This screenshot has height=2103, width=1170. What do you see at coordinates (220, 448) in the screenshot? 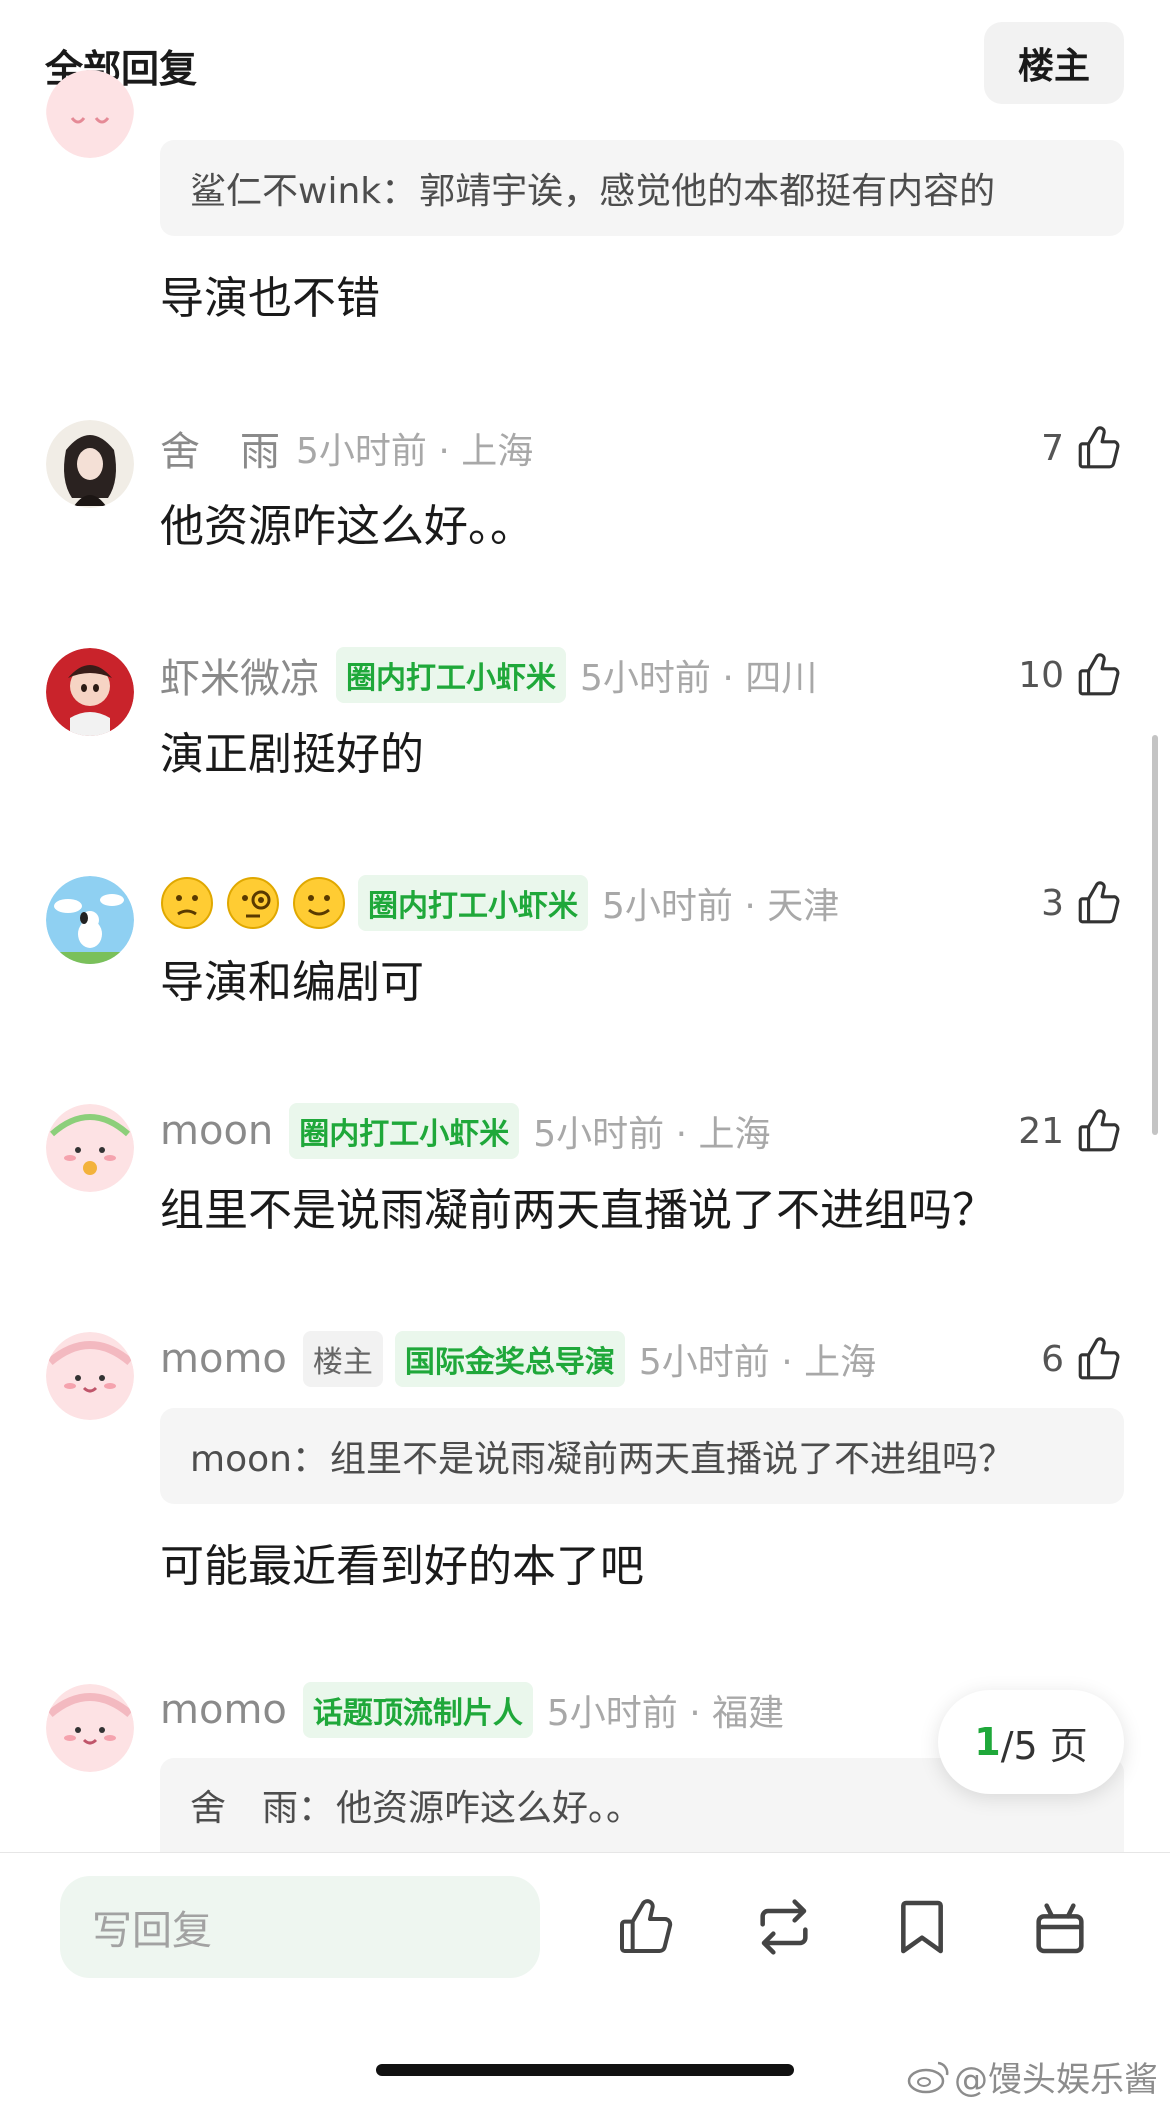
I see `username: 舍 雨` at bounding box center [220, 448].